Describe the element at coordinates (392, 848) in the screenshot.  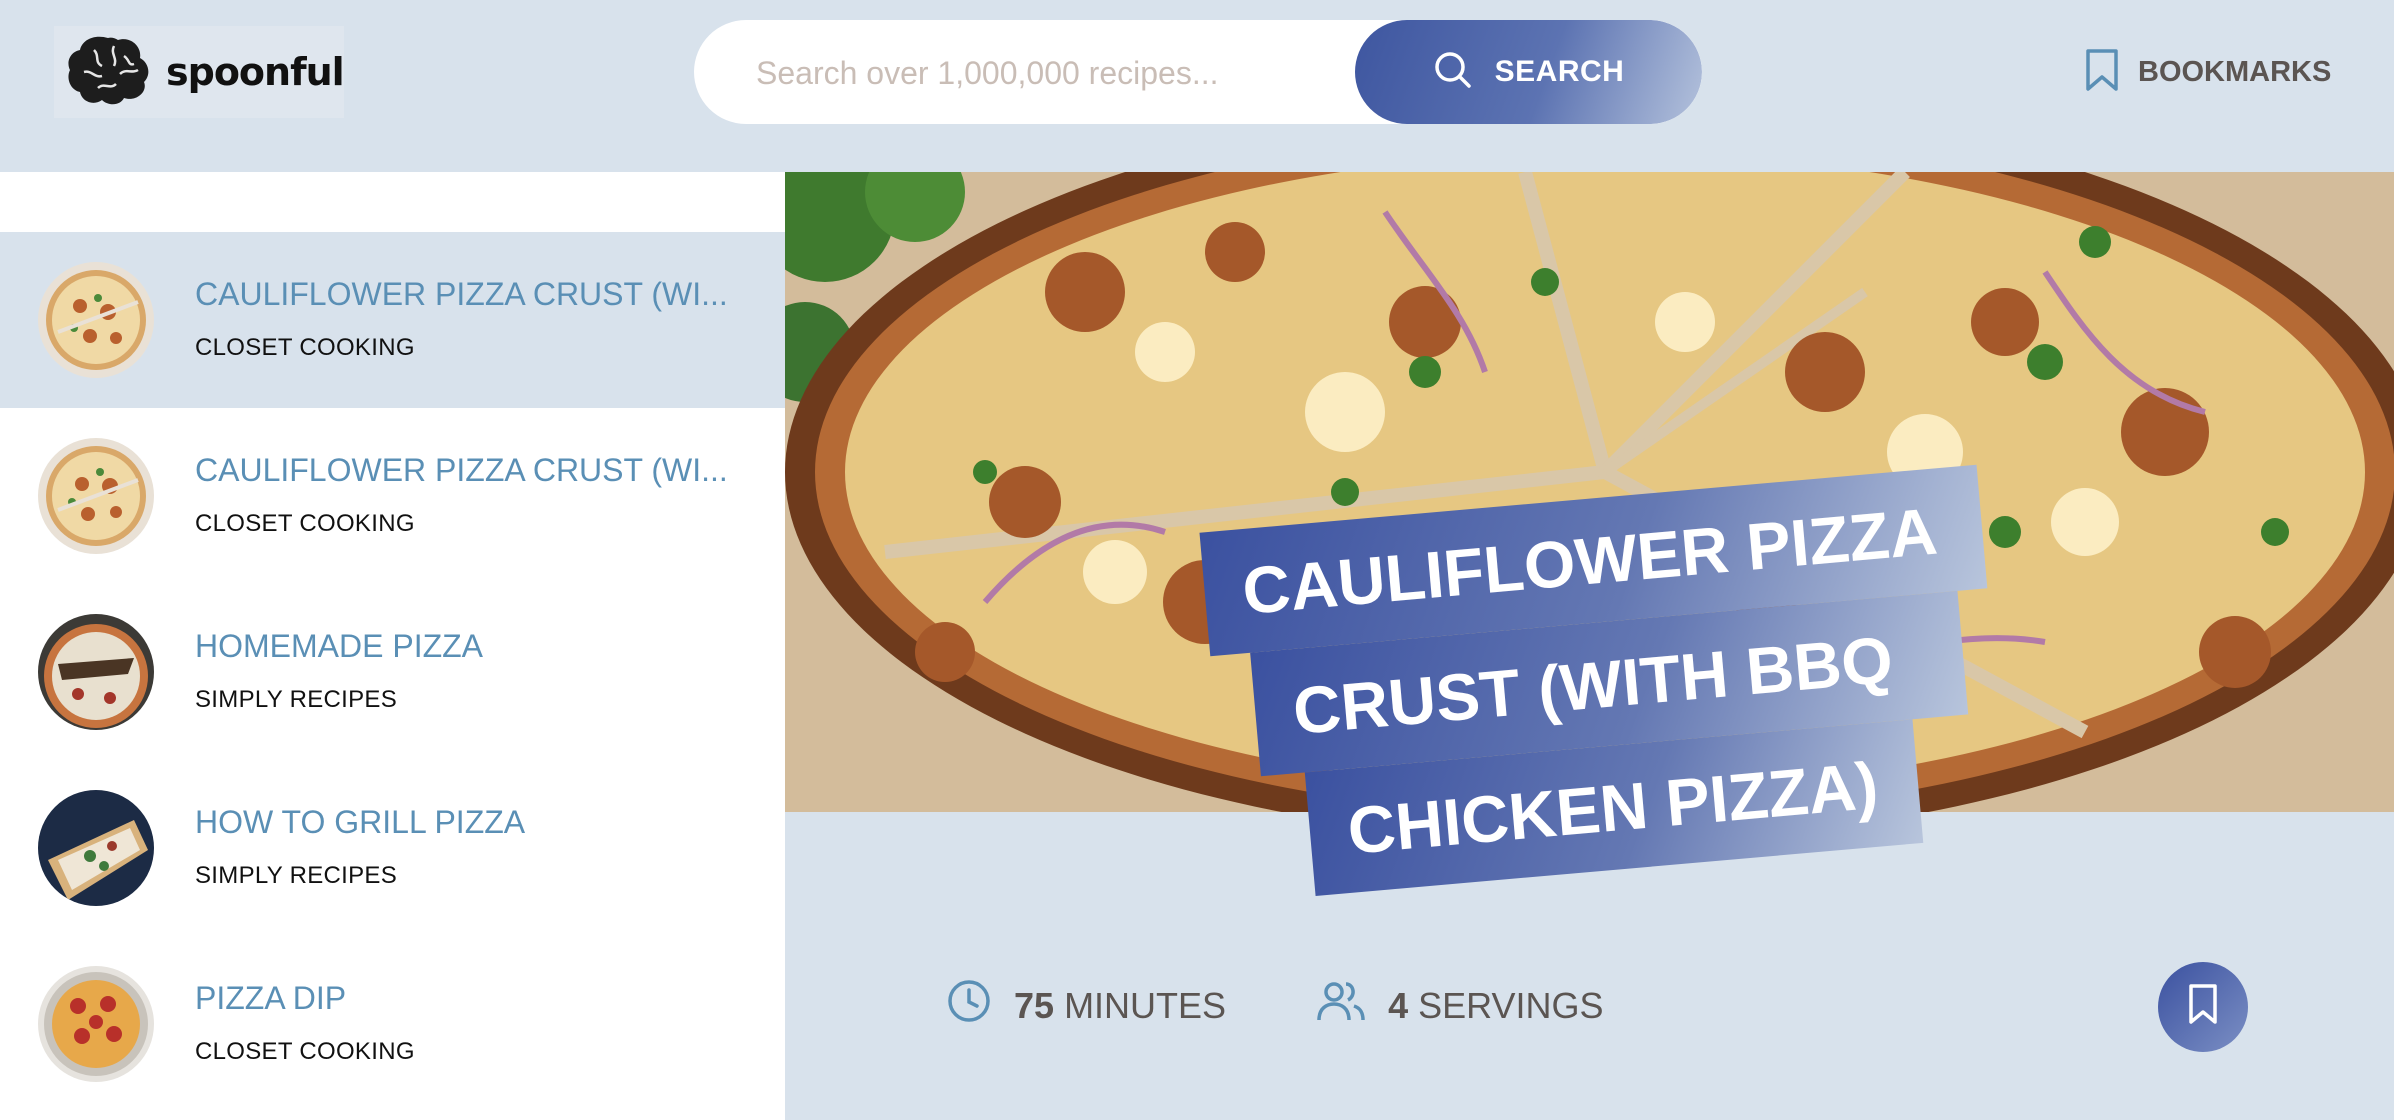
I see `result-item: HOW TO GRILL PIZZA SIMPLY RECIPES` at that location.